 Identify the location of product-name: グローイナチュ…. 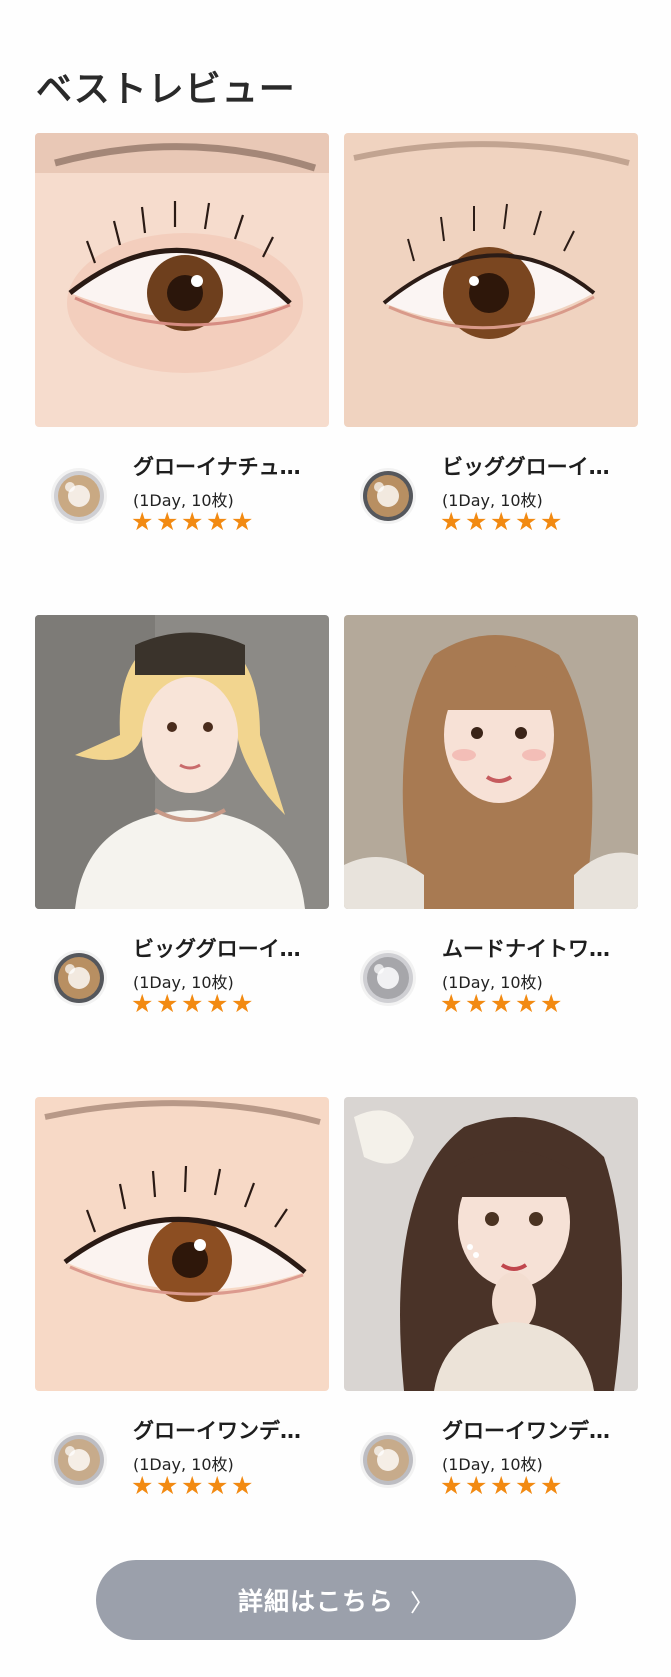
(227, 466).